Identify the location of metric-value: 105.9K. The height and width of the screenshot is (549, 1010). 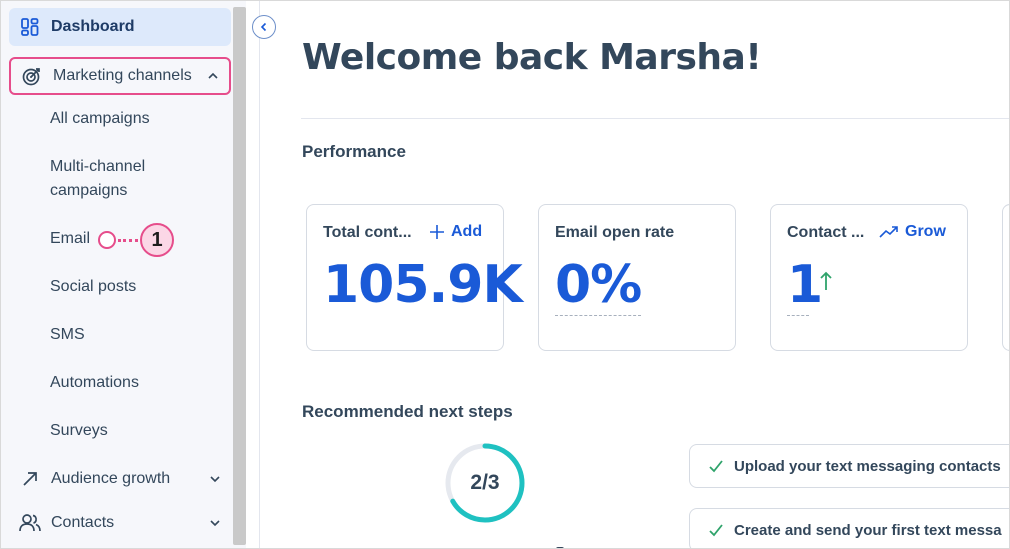
(423, 285).